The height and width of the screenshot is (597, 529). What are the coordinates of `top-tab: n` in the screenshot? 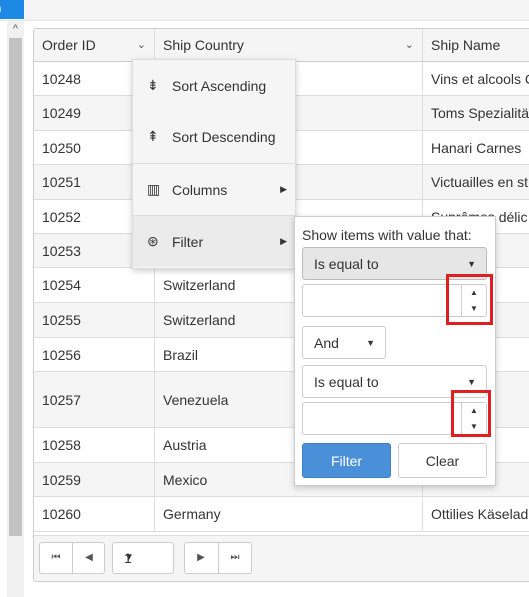 It's located at (12, 9).